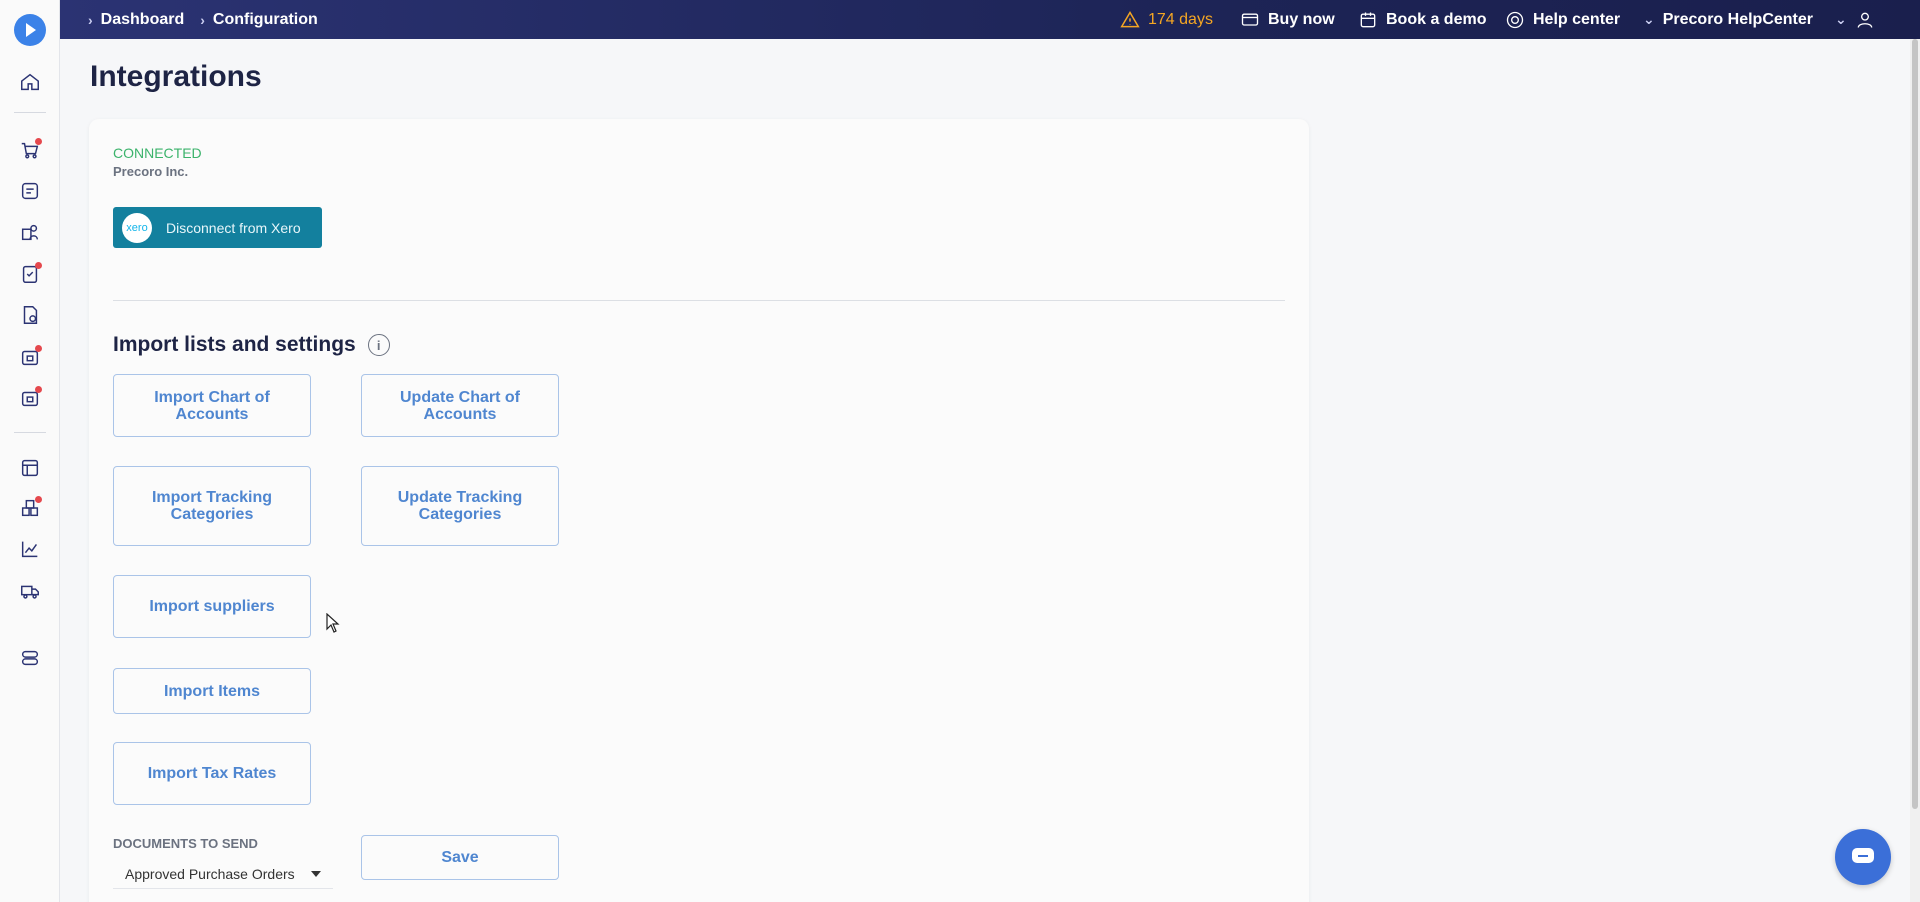 The height and width of the screenshot is (902, 1920). I want to click on payments-icon, so click(30, 398).